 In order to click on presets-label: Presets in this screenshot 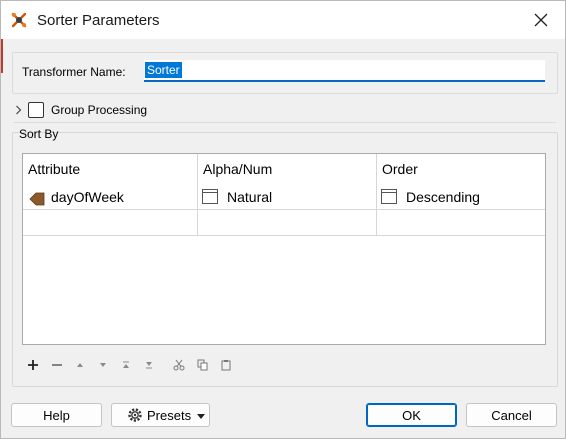, I will do `click(169, 415)`.